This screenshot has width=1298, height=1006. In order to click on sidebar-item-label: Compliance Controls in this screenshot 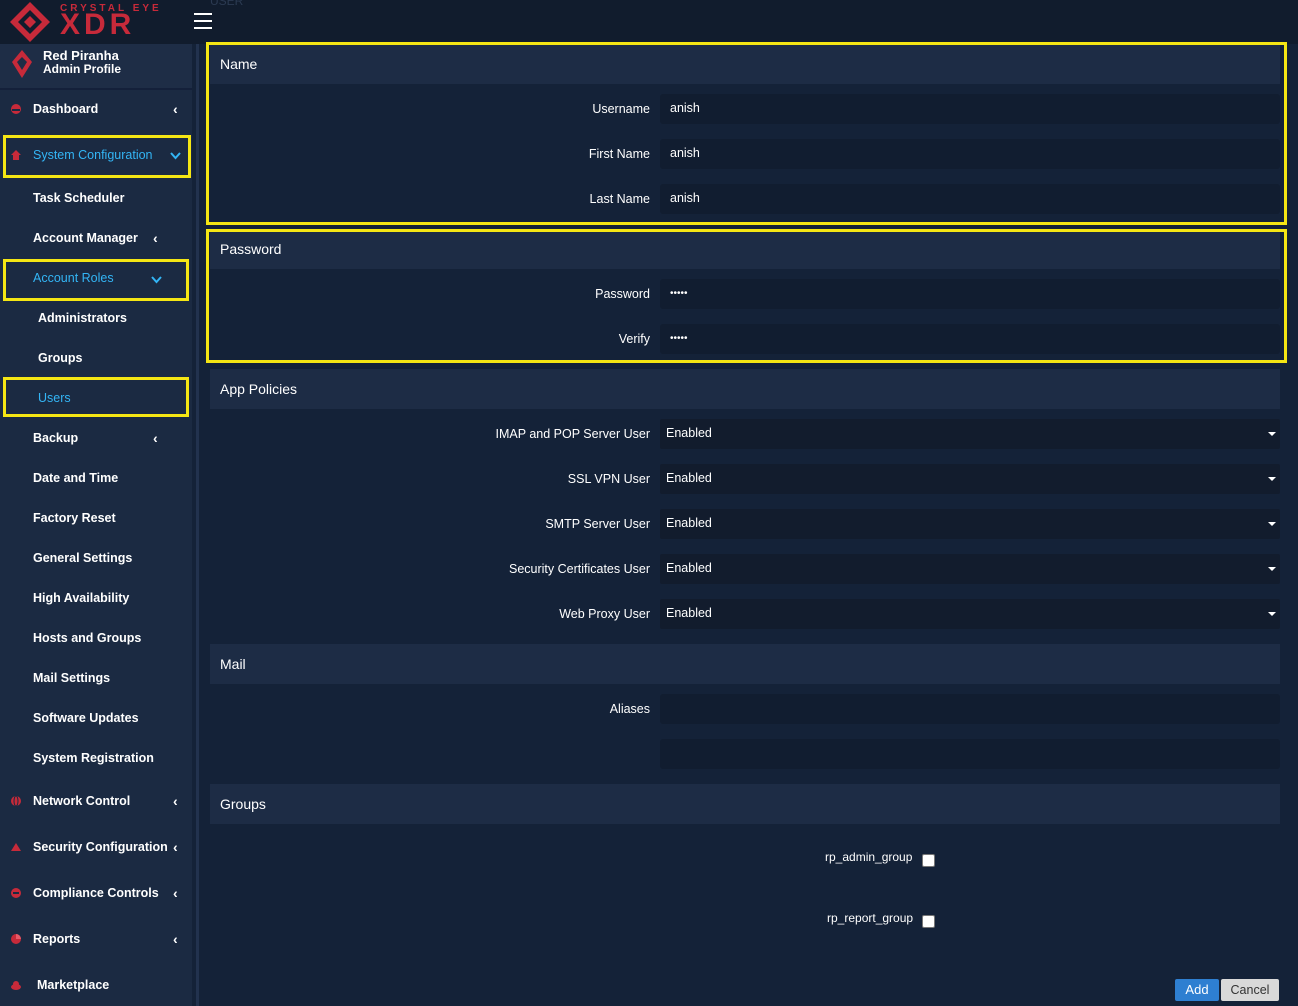, I will do `click(96, 893)`.